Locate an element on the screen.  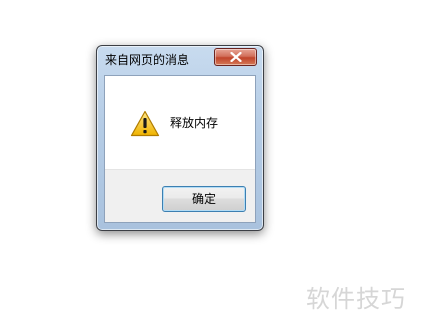
dialog-titlebar: 来自网页的消息 is located at coordinates (180, 60).